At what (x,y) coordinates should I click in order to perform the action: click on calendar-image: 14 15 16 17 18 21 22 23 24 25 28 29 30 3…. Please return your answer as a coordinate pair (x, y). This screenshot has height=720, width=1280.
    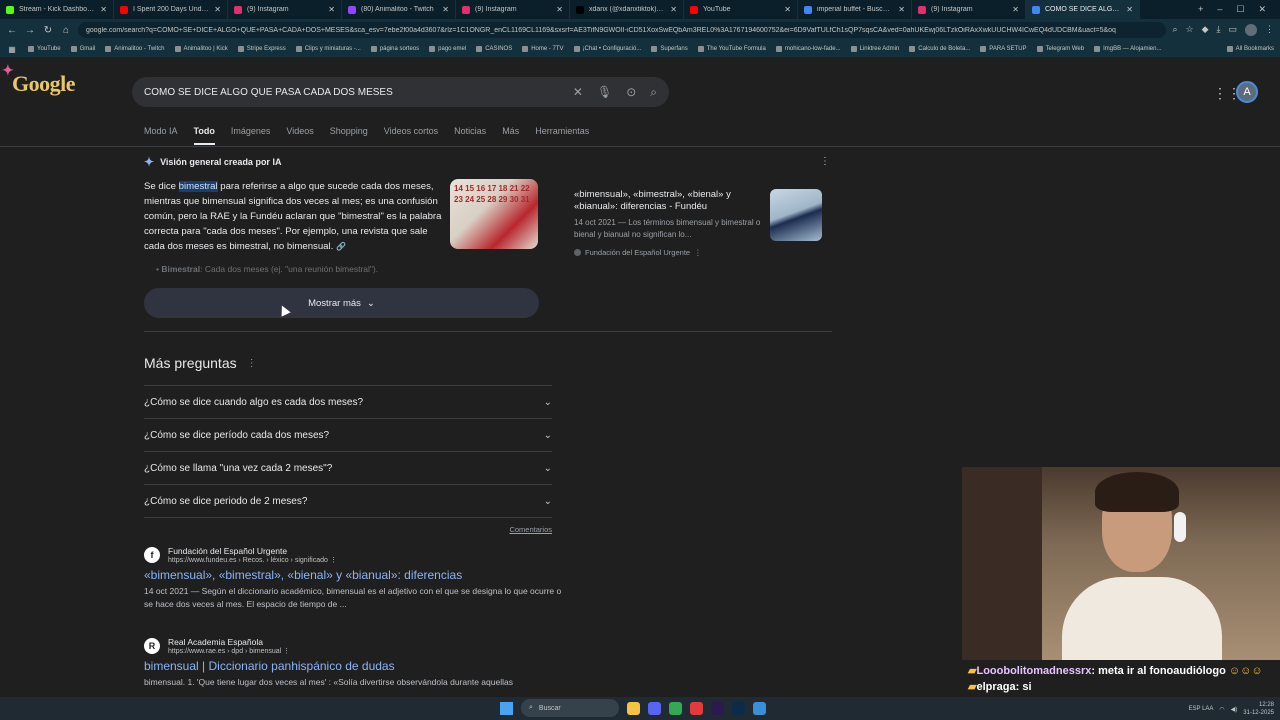
    Looking at the image, I should click on (494, 214).